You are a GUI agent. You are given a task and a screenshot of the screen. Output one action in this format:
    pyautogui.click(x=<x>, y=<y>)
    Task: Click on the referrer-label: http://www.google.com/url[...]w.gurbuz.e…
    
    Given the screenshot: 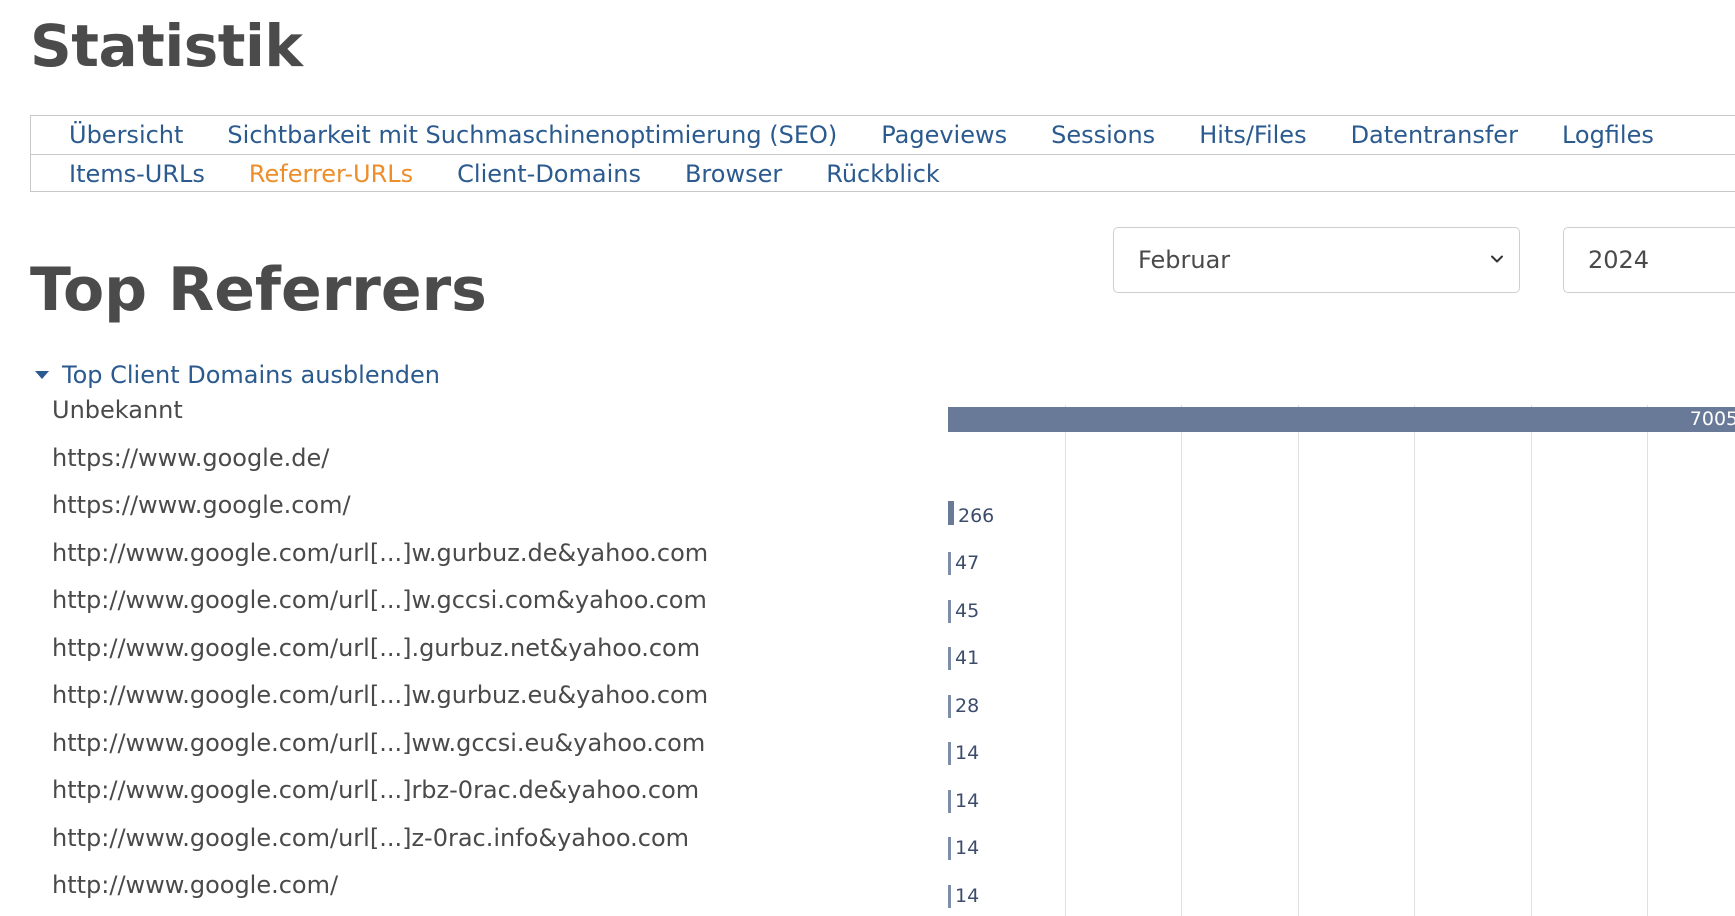 What is the action you would take?
    pyautogui.click(x=380, y=695)
    